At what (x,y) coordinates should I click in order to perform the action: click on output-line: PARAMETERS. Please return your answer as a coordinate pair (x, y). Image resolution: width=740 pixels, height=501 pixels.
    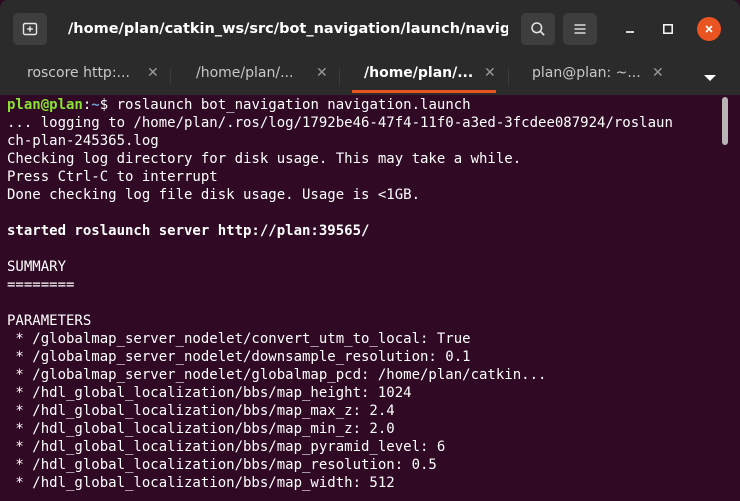
    Looking at the image, I should click on (49, 321).